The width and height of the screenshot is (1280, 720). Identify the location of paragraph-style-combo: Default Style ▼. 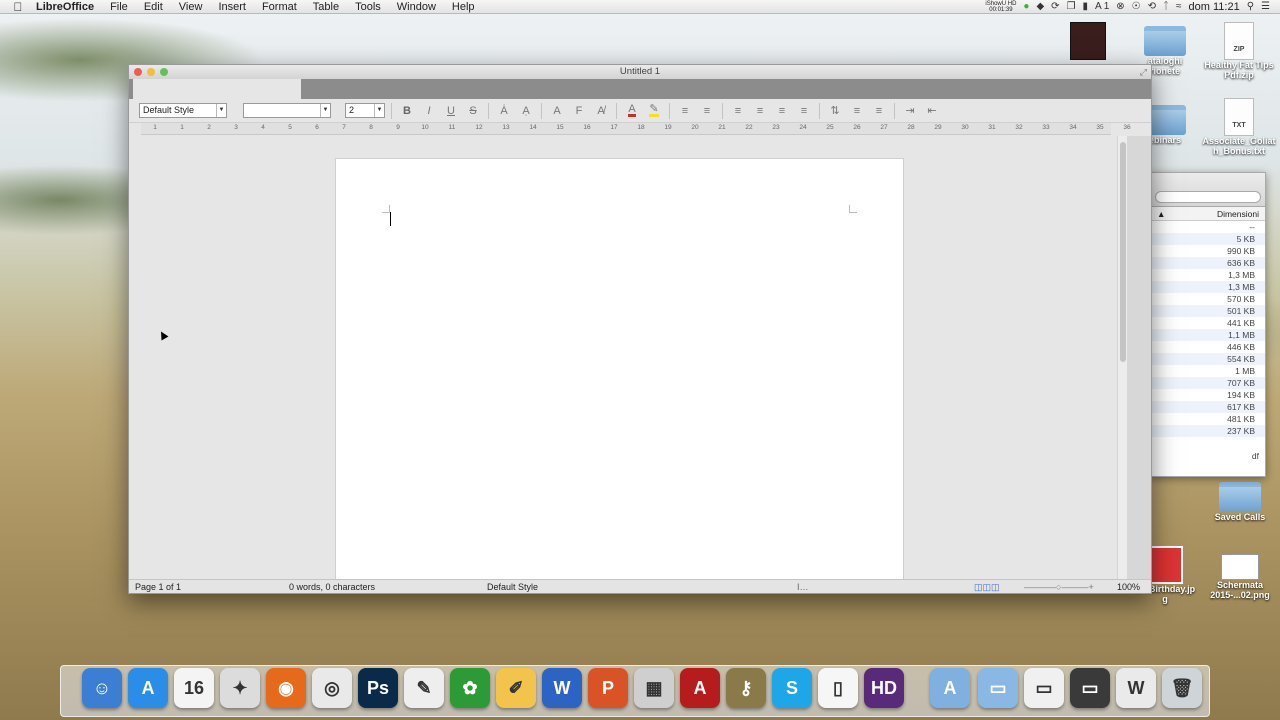
(183, 110).